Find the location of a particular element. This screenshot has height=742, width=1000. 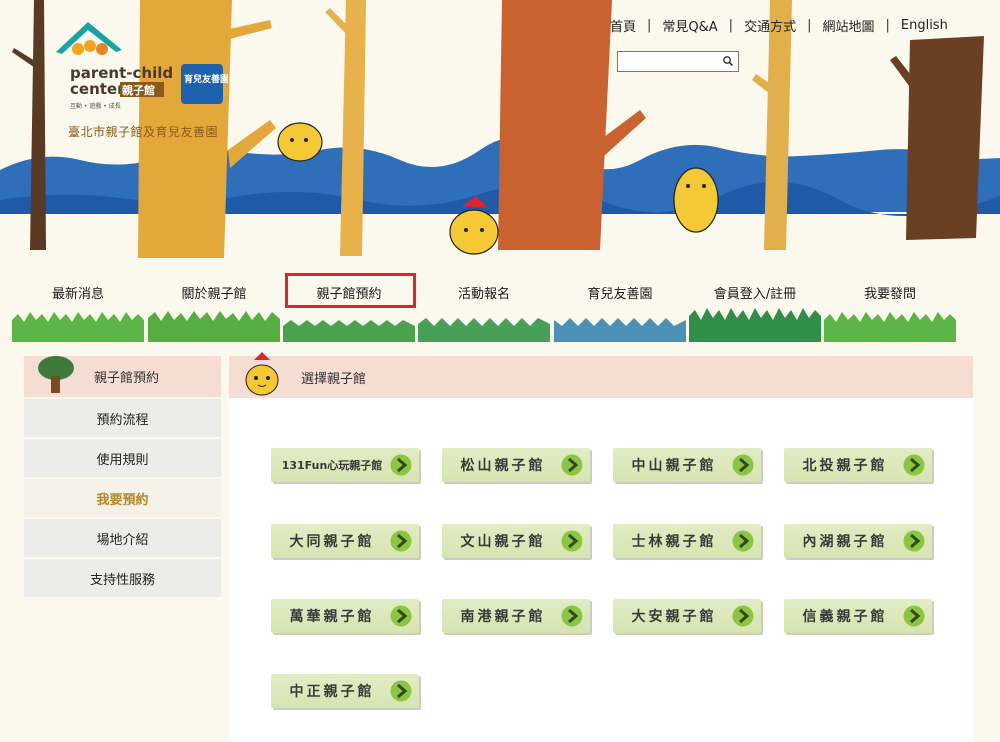

site-subtitle: 臺北市親子館及育兒友善園 is located at coordinates (143, 132).